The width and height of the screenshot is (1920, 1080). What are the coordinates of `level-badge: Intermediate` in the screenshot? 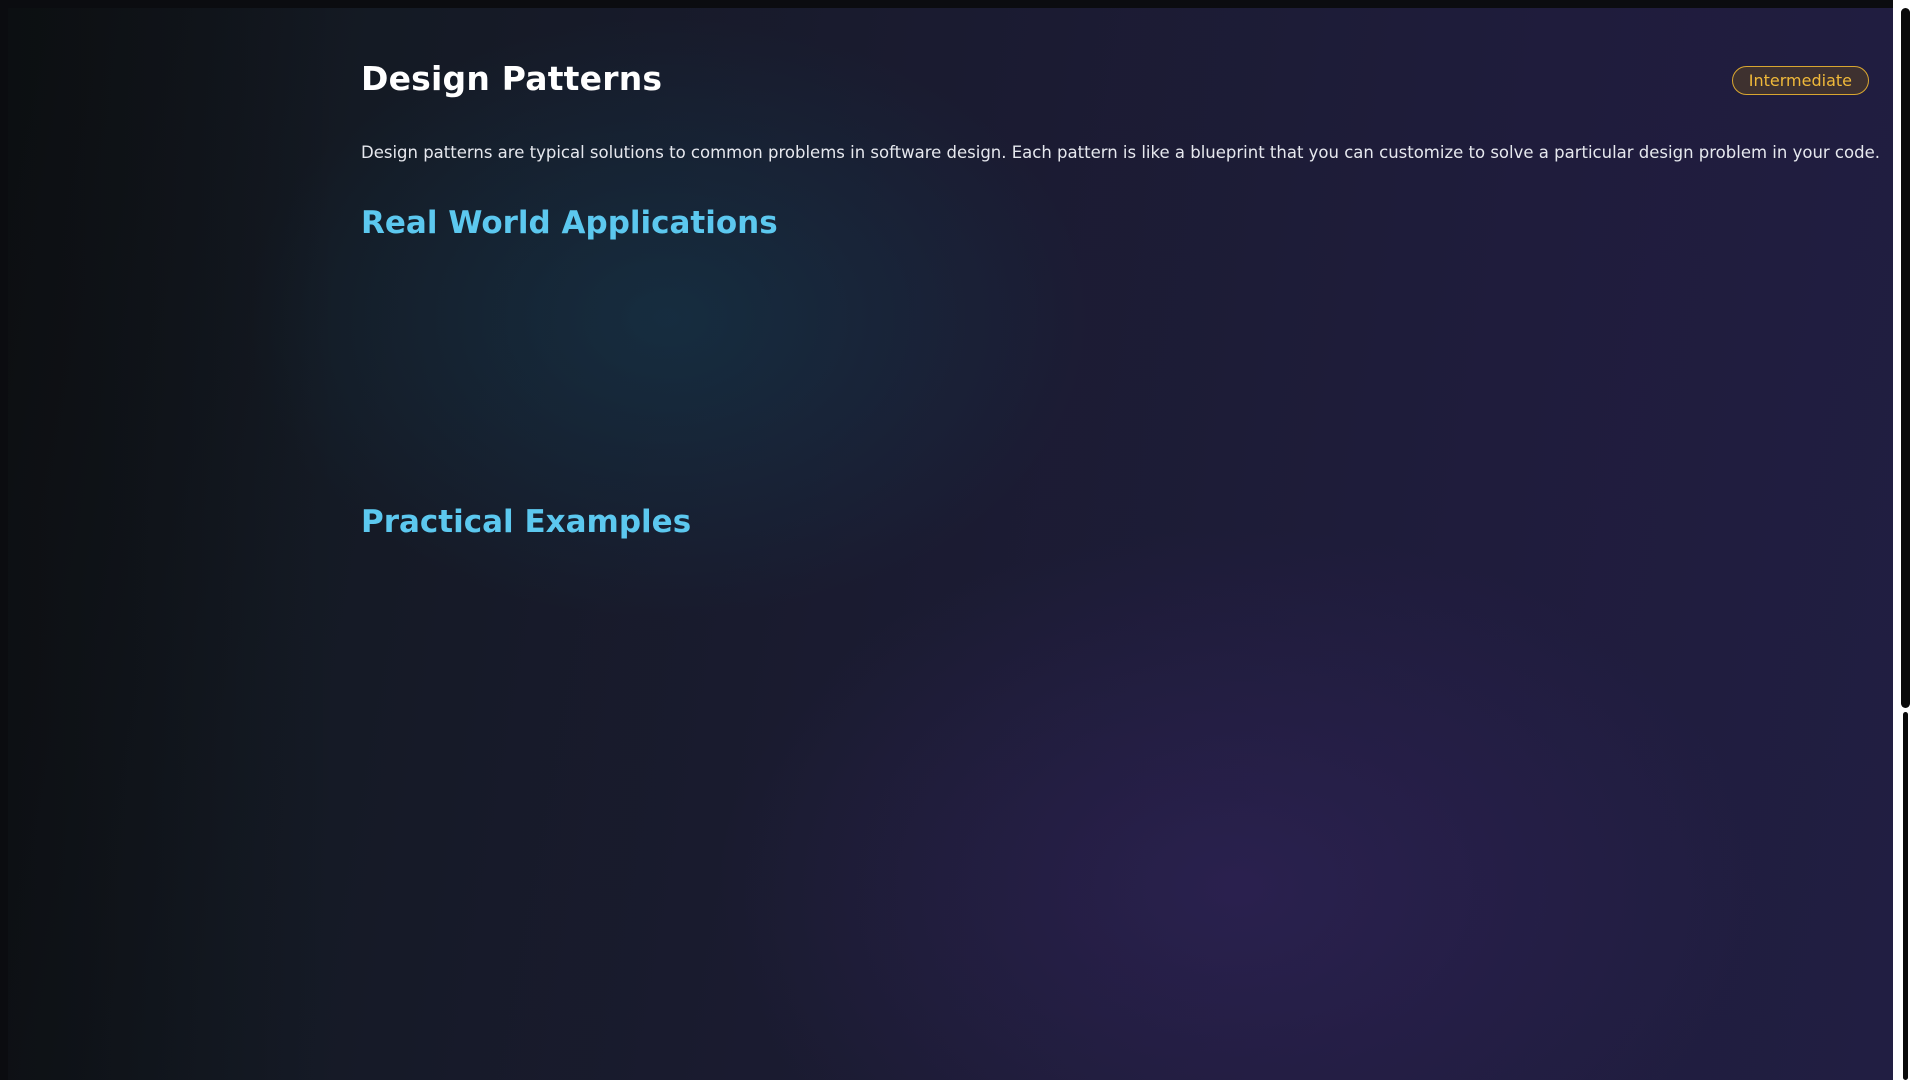 It's located at (1800, 80).